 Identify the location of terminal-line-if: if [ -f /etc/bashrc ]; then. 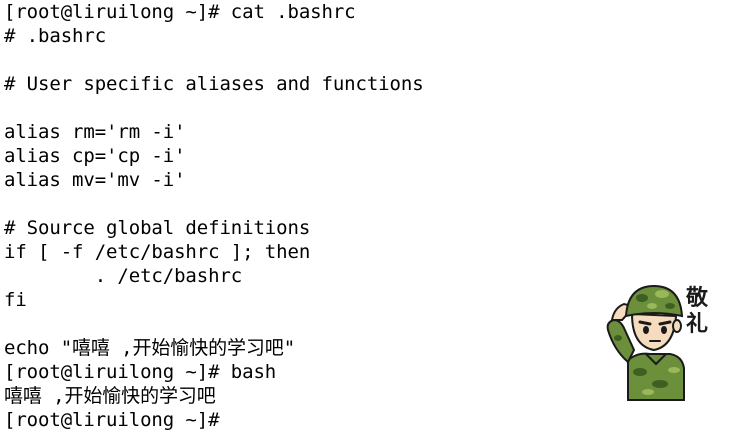
(157, 252).